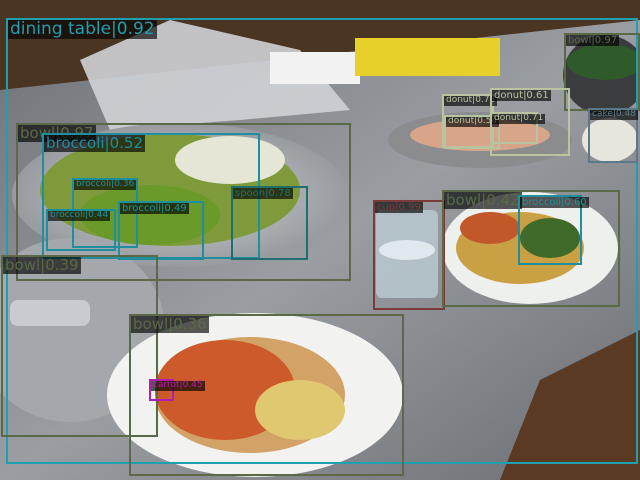 This screenshot has height=480, width=640. Describe the element at coordinates (553, 230) in the screenshot. I see `detection-broccoli: broccoli|0.60` at that location.